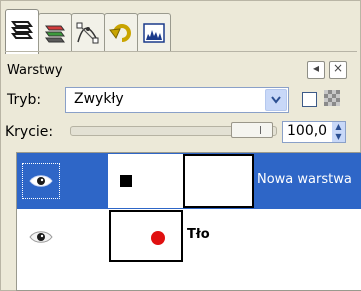 The width and height of the screenshot is (361, 291). I want to click on histogram-tab, so click(154, 32).